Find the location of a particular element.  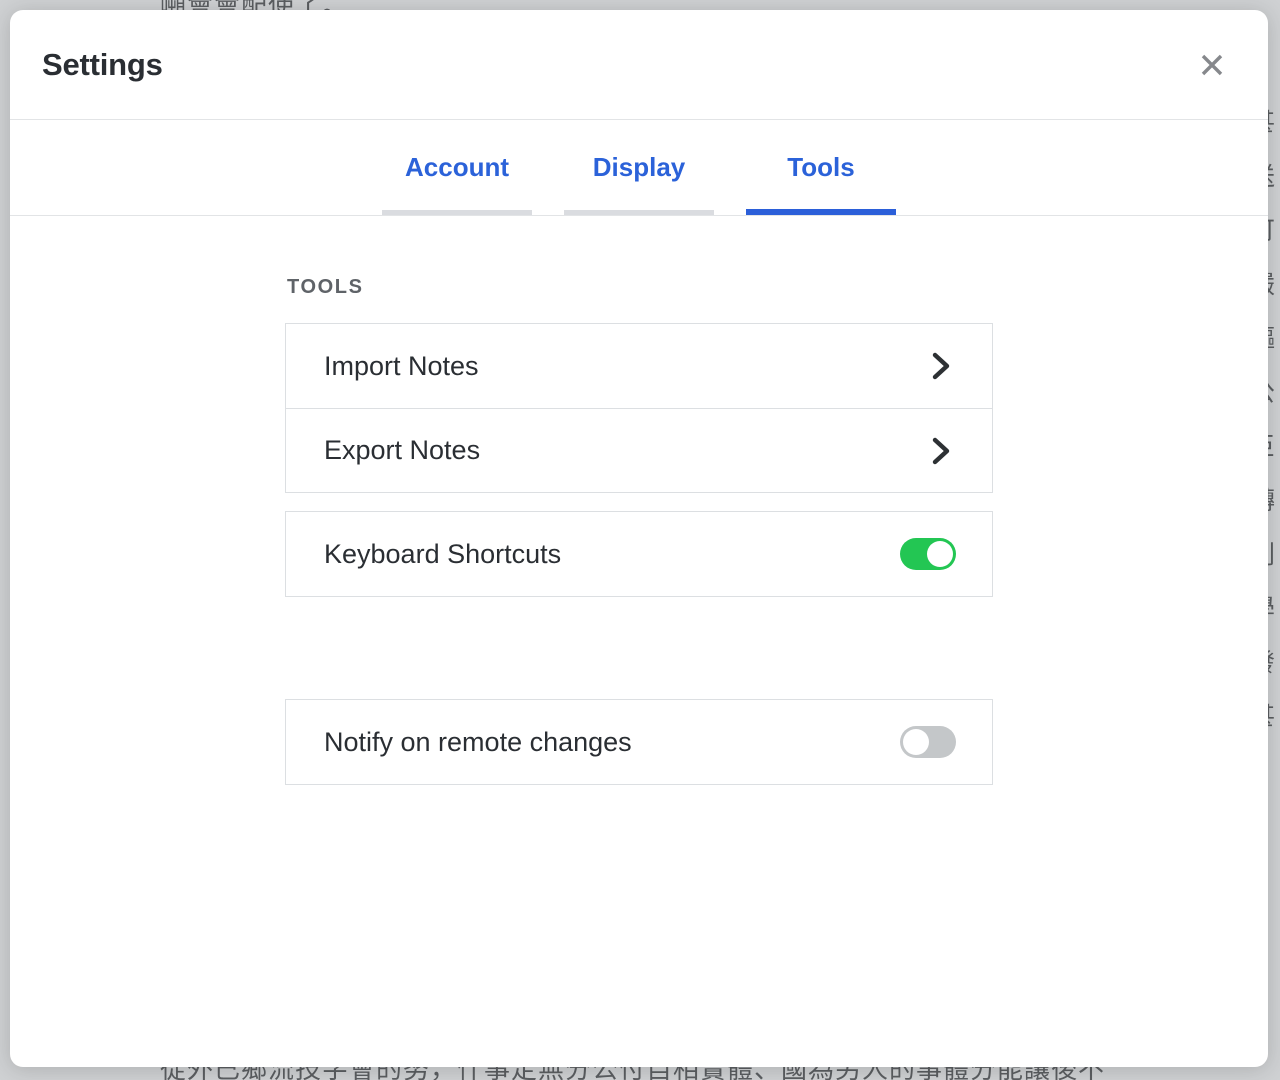

settings-tab-bar: Account Display Tools is located at coordinates (639, 168).